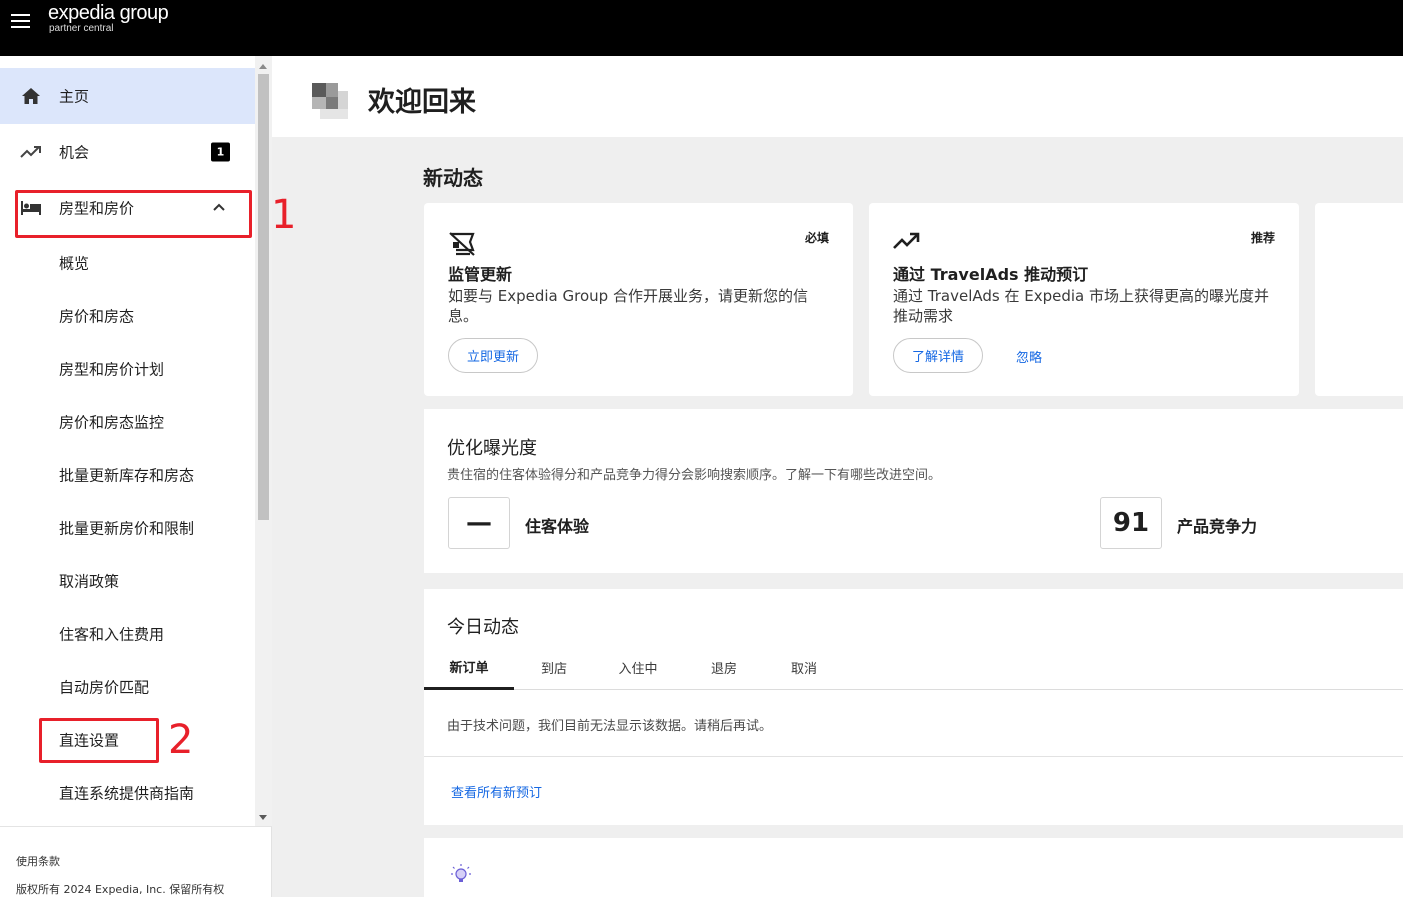 This screenshot has height=897, width=1403. I want to click on sidebar-subitem-overview: 概览, so click(127, 262).